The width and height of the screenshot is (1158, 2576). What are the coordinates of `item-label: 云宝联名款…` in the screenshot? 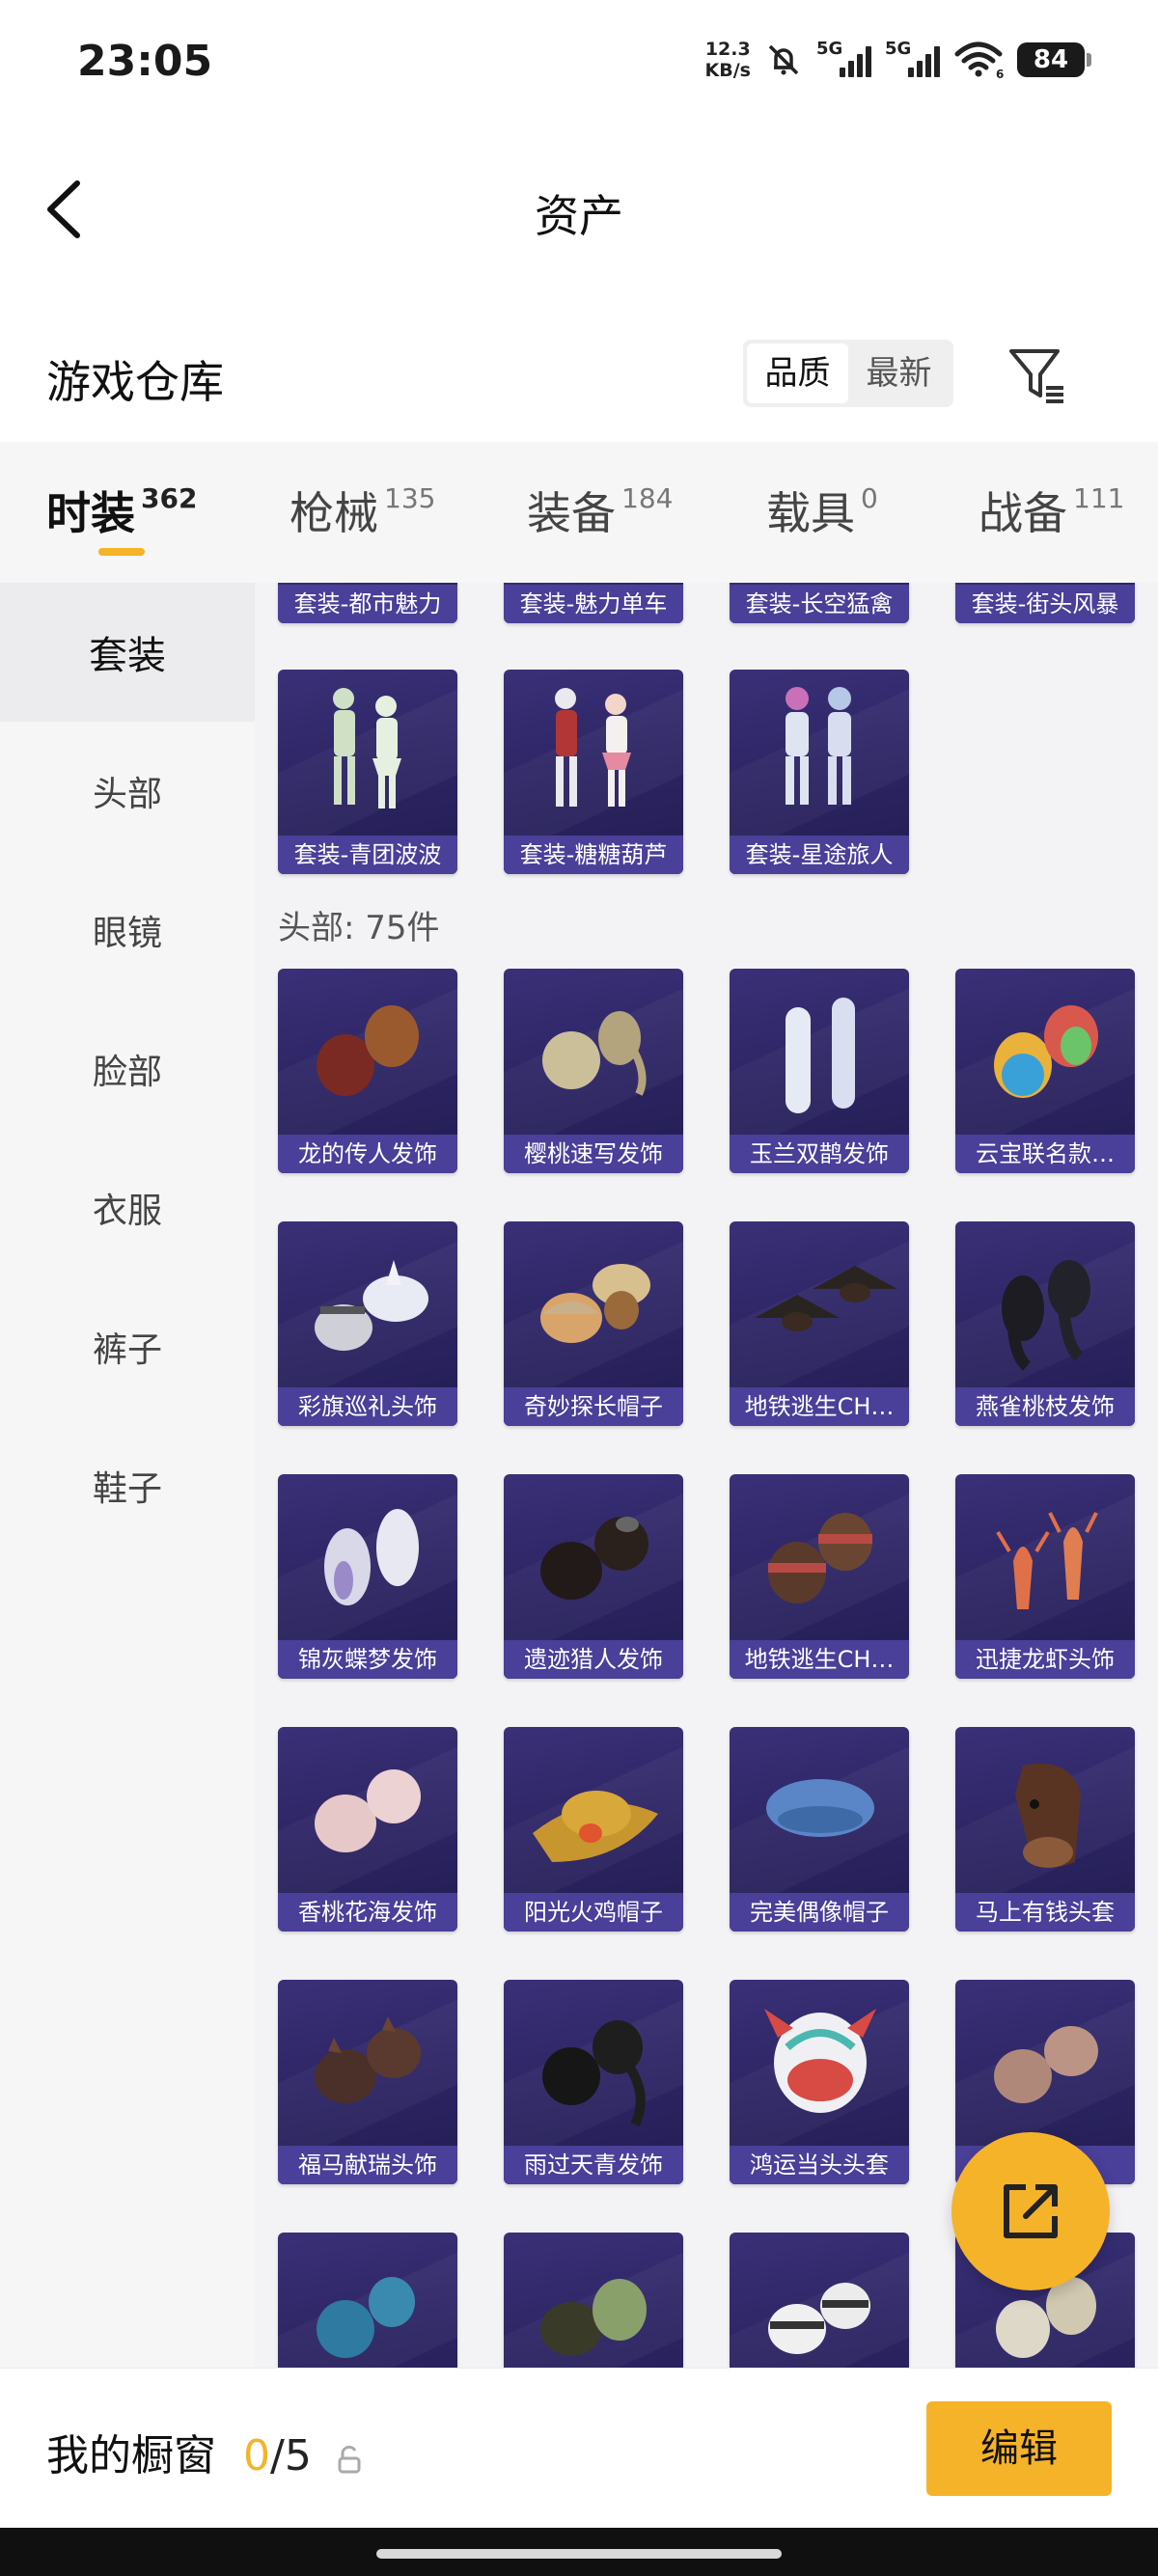 It's located at (1045, 1154).